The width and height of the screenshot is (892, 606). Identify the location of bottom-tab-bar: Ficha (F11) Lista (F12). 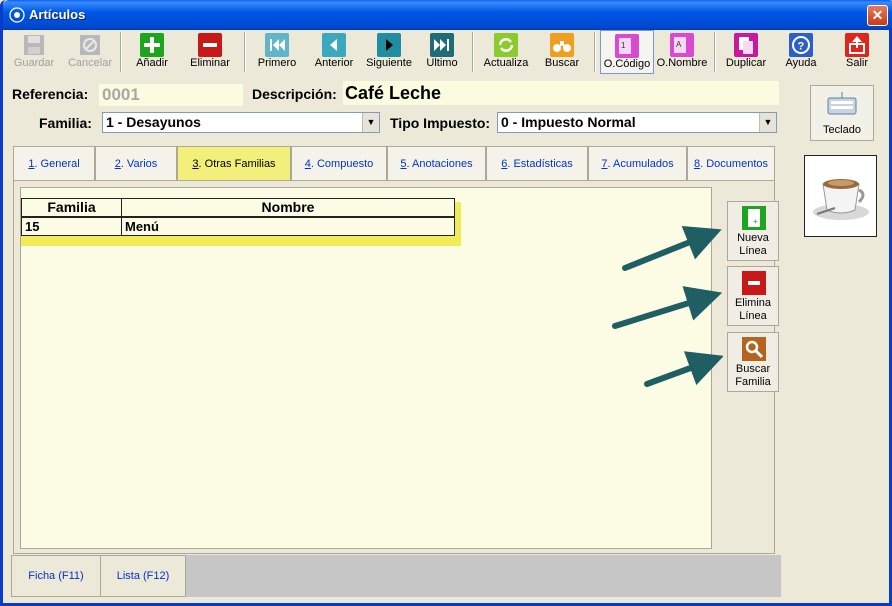
(396, 576).